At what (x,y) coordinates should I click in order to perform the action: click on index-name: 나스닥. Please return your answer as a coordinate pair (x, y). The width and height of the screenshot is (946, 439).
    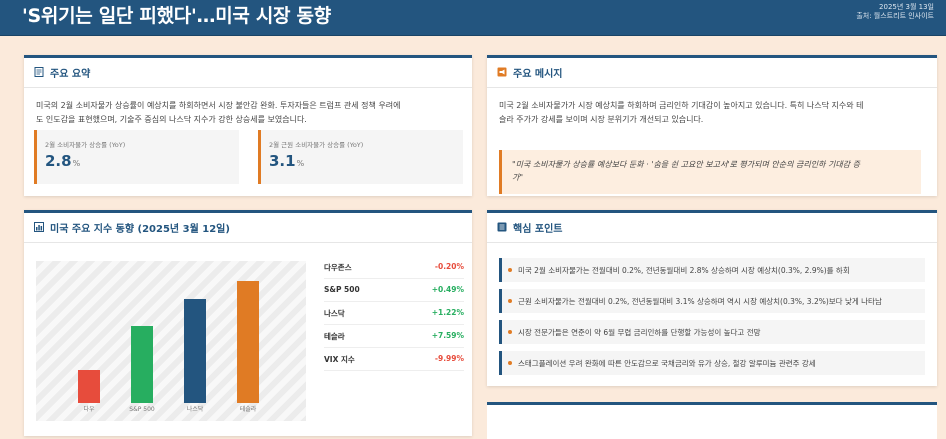
    Looking at the image, I should click on (334, 313).